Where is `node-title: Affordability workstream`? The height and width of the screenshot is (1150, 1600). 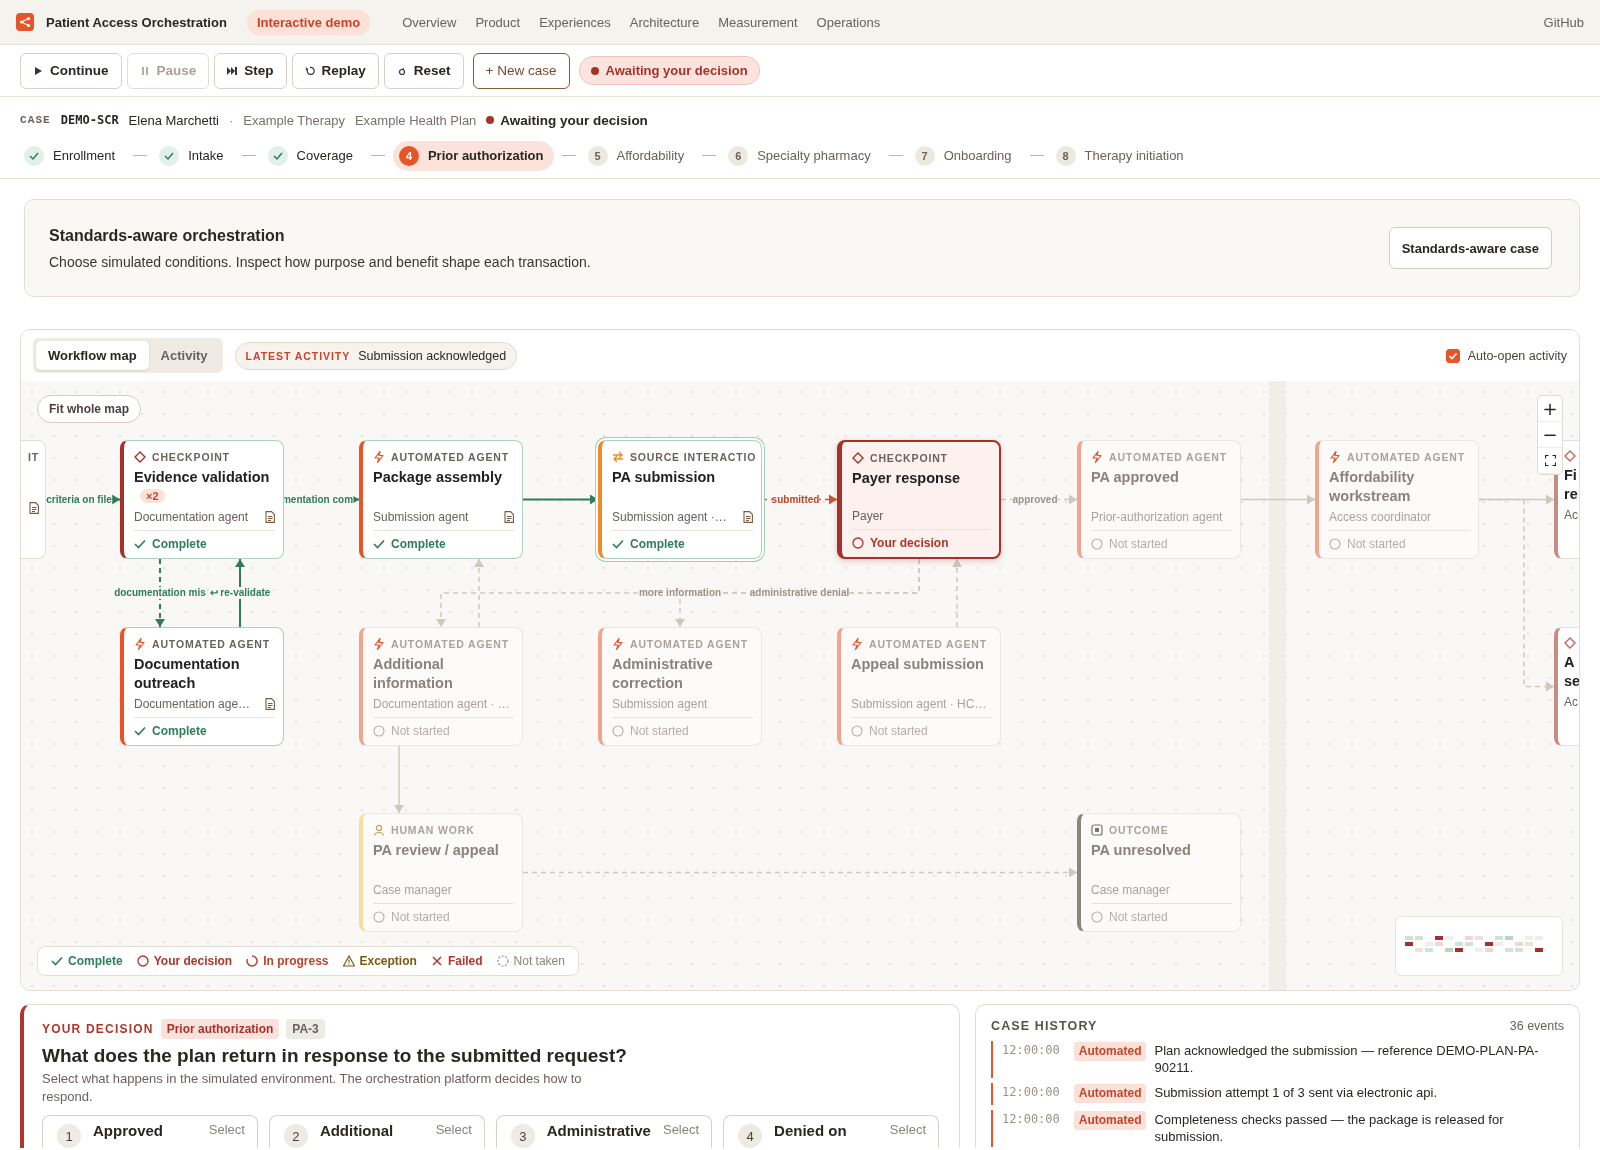
node-title: Affordability workstream is located at coordinates (1372, 487).